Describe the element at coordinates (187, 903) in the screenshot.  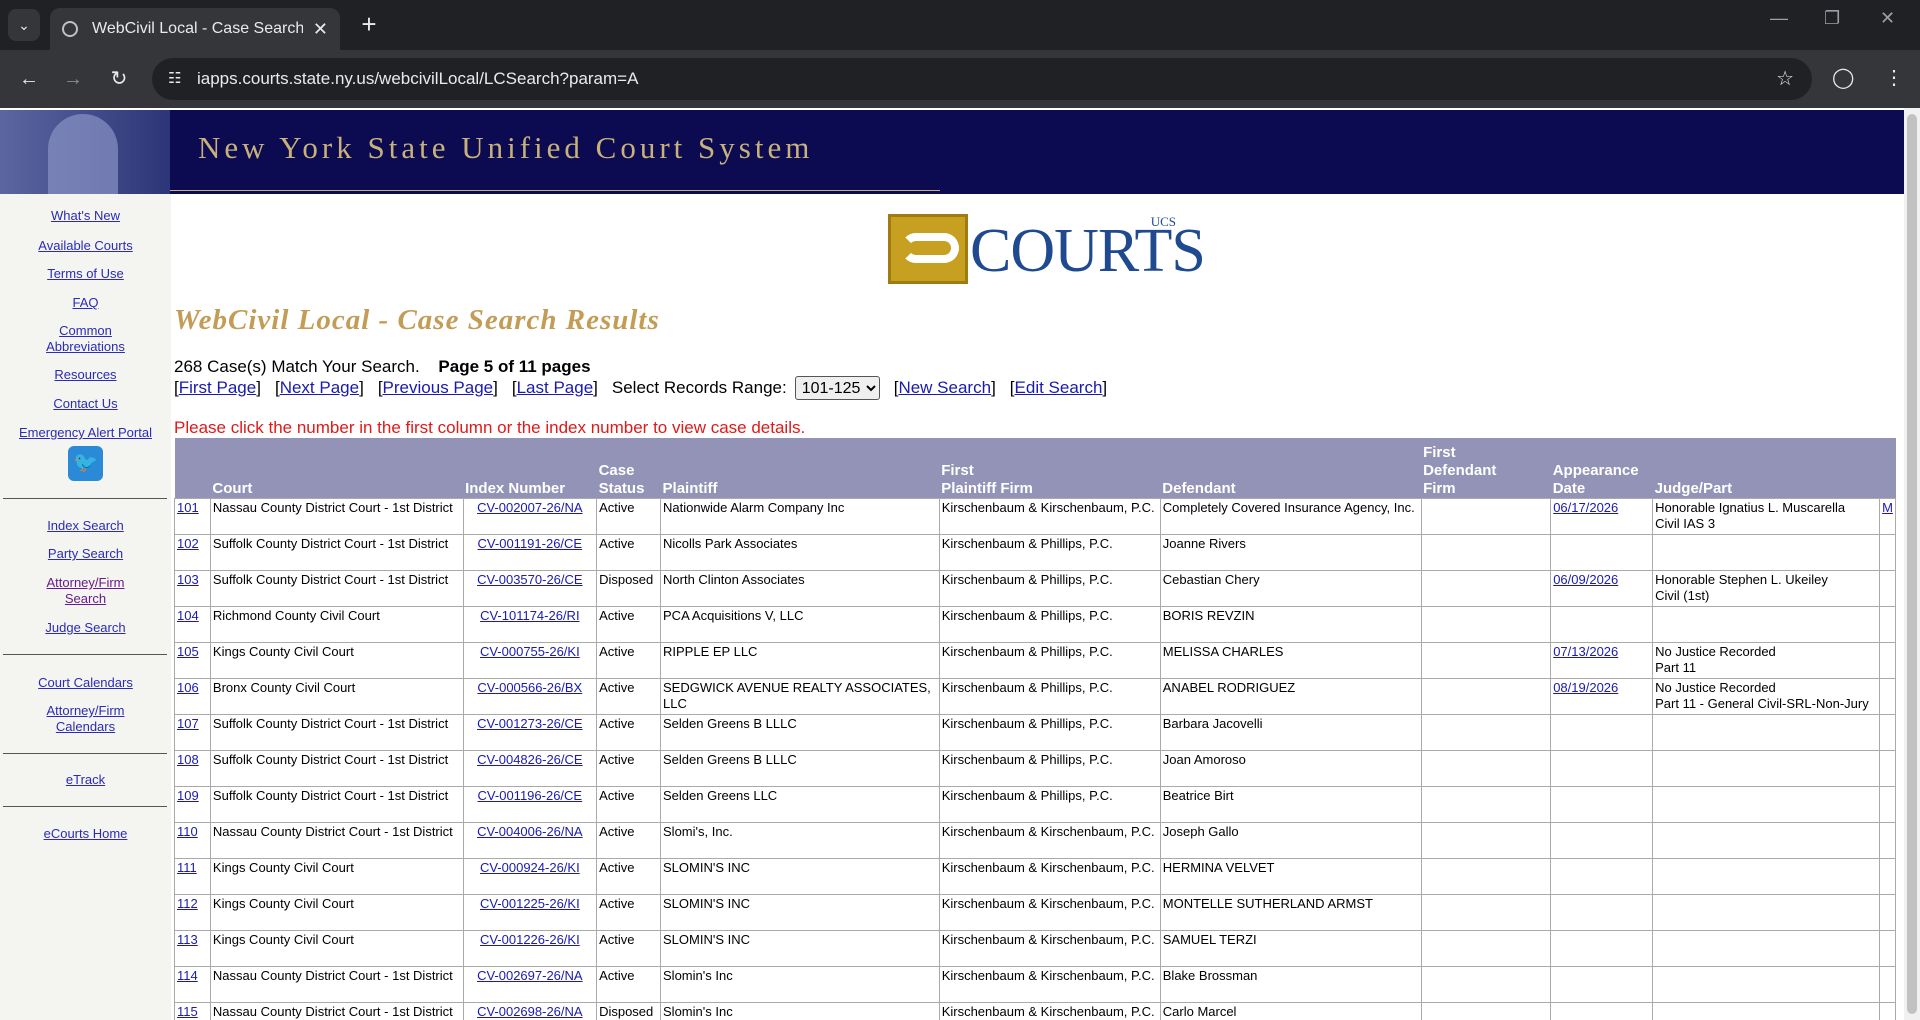
I see `case-number-link: 112` at that location.